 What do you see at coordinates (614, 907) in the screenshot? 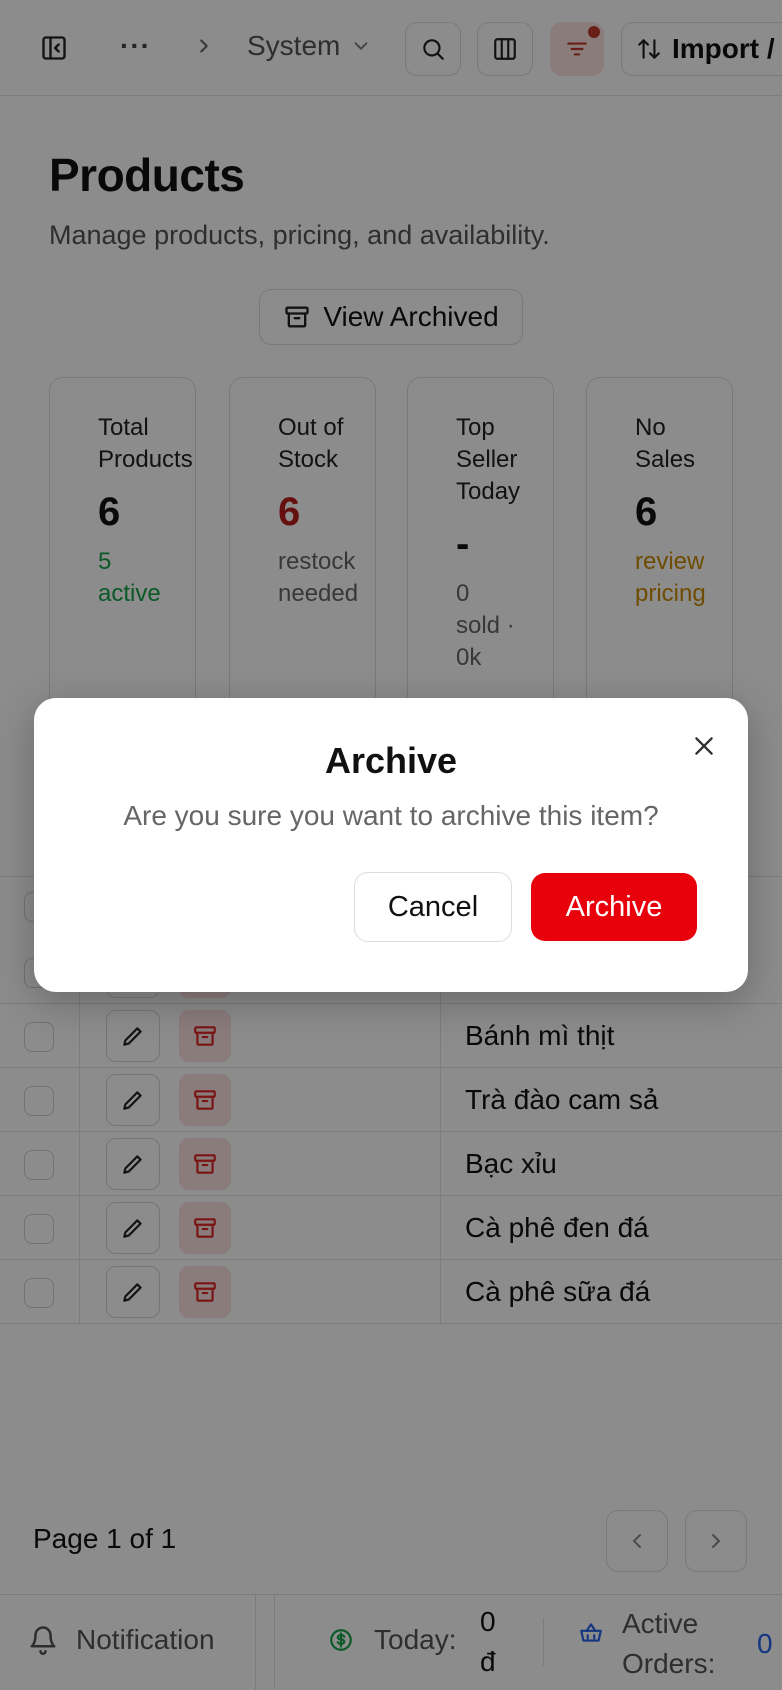
I see `confirm-archive-button: Archive` at bounding box center [614, 907].